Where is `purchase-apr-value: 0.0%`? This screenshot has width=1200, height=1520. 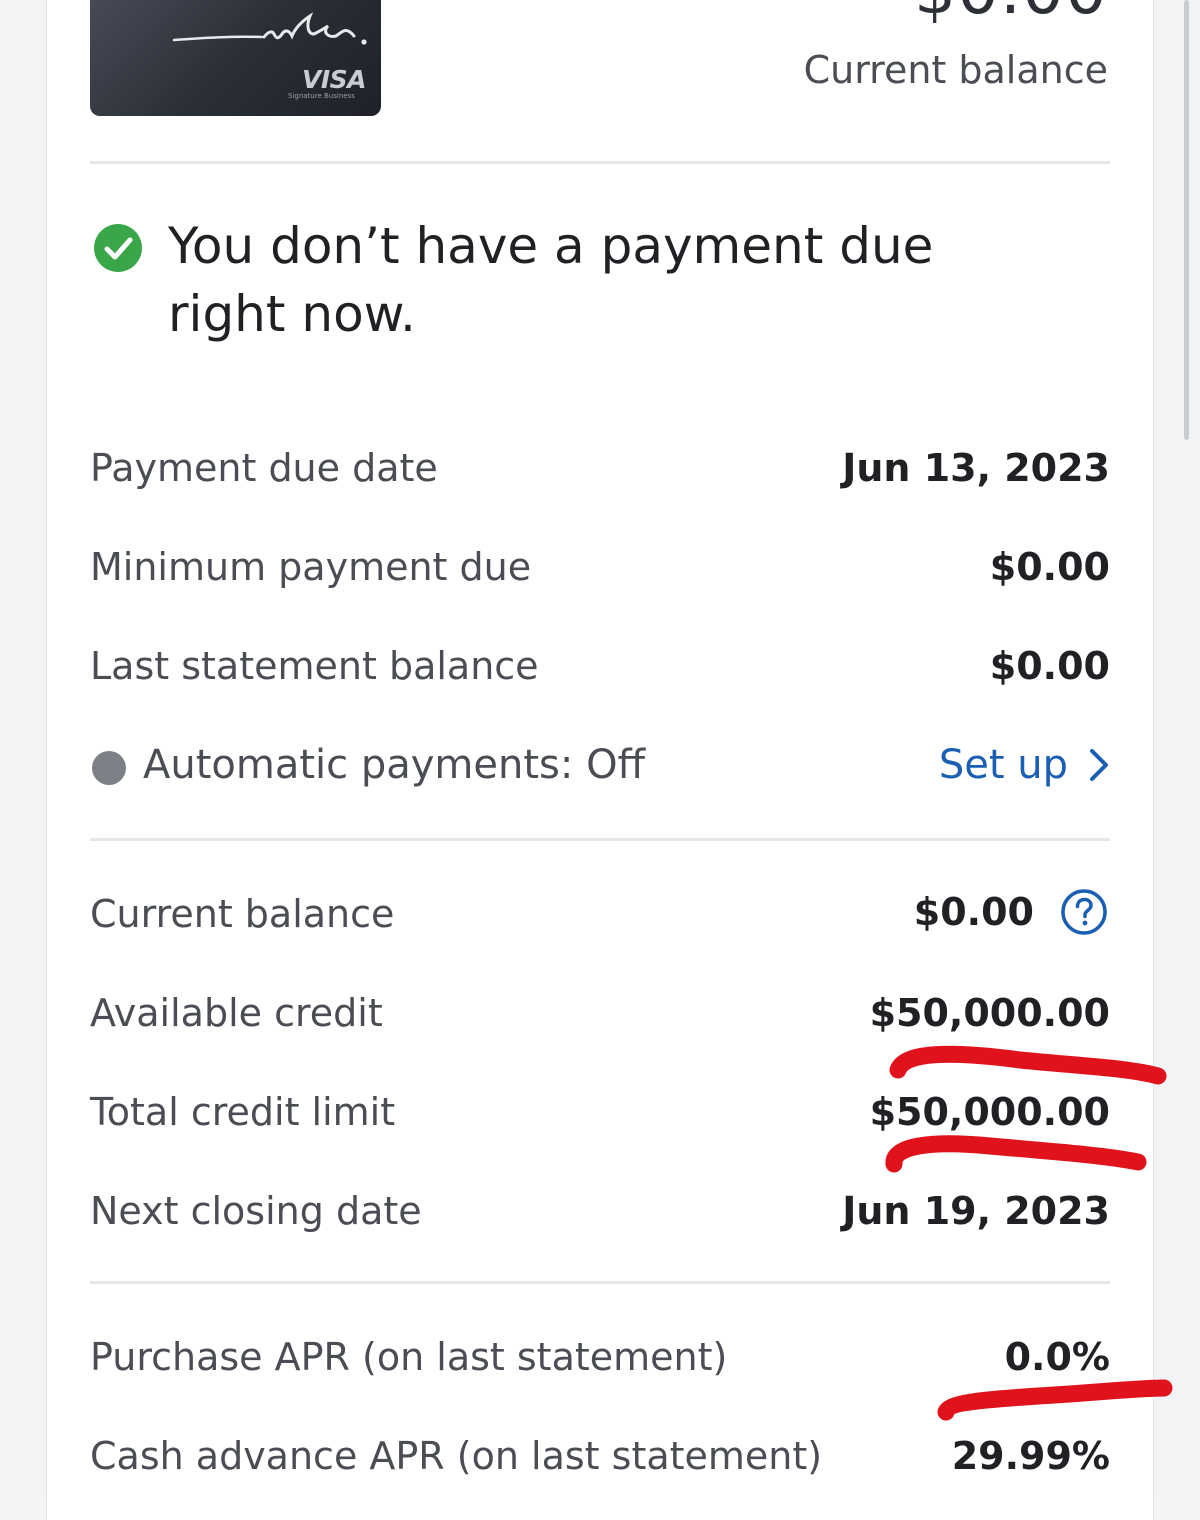
purchase-apr-value: 0.0% is located at coordinates (1057, 1357).